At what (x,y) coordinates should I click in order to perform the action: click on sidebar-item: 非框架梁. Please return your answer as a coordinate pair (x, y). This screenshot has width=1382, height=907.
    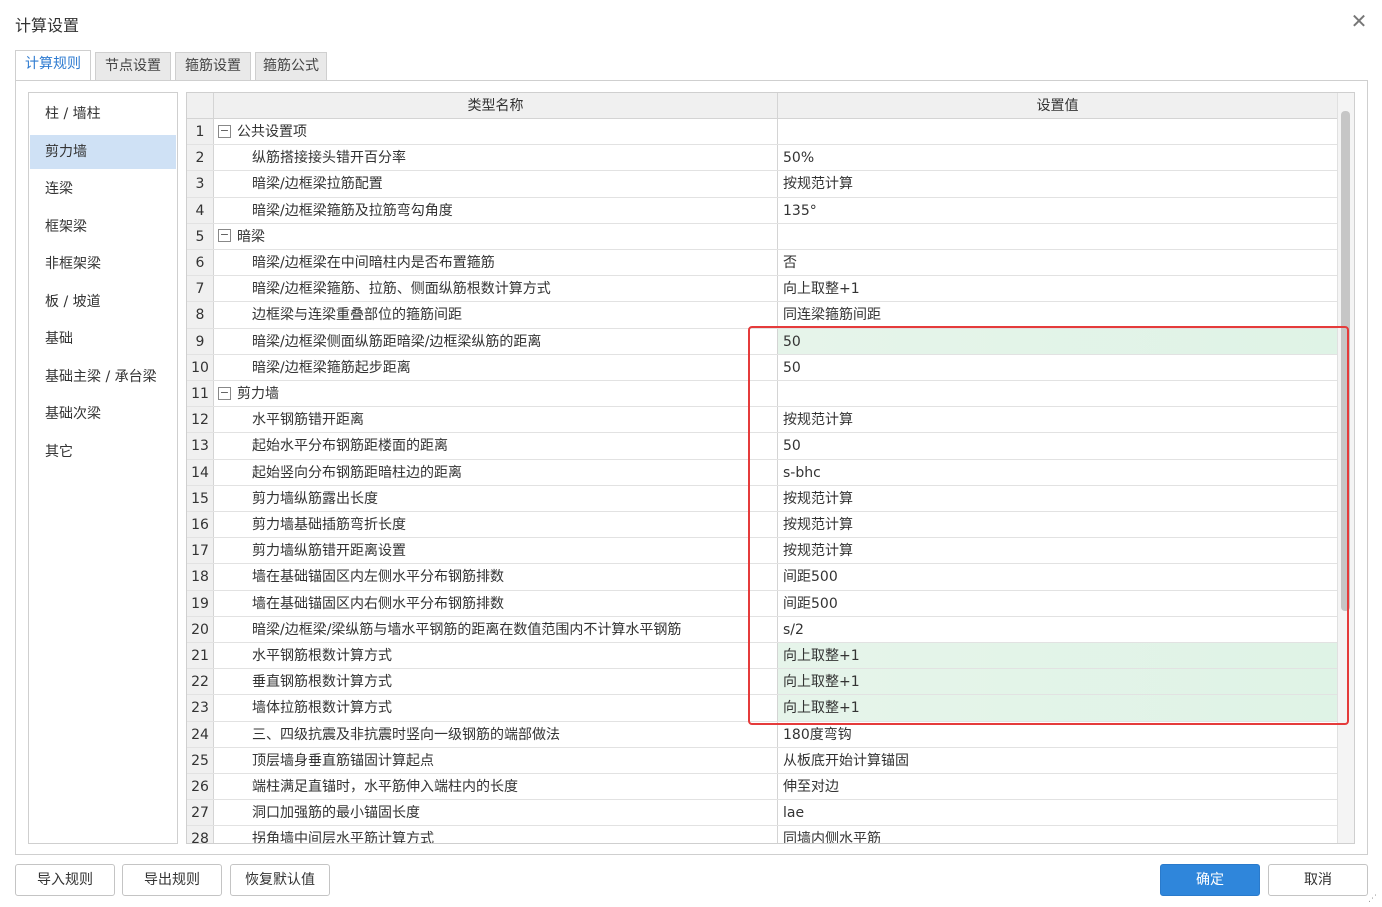
    Looking at the image, I should click on (103, 264).